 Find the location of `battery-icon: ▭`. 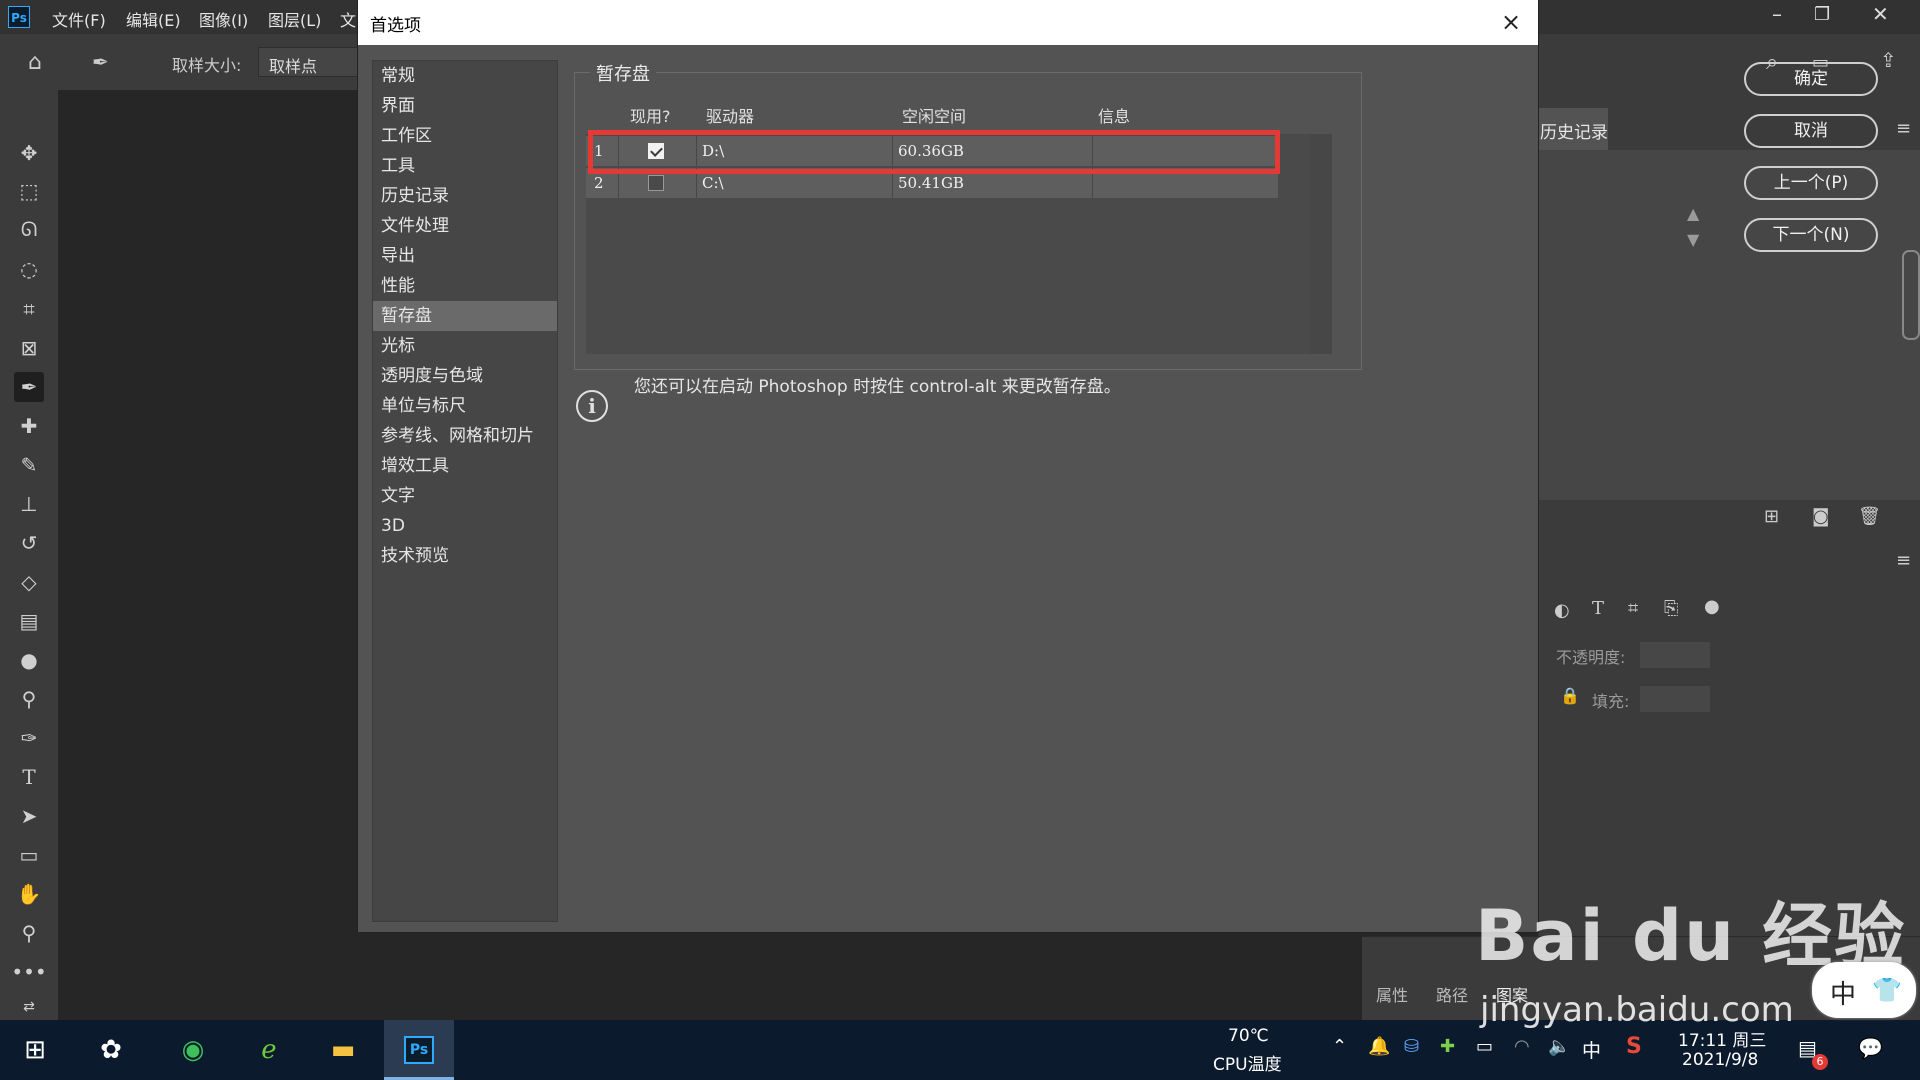

battery-icon: ▭ is located at coordinates (1484, 1046).